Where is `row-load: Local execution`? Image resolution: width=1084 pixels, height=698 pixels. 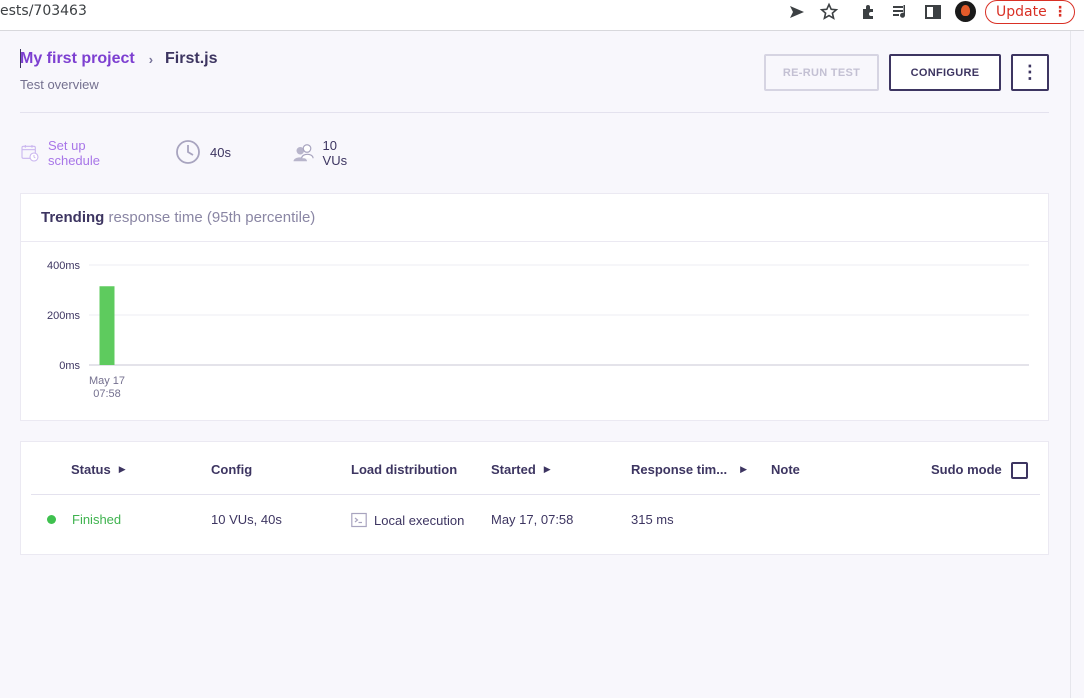 row-load: Local execution is located at coordinates (407, 520).